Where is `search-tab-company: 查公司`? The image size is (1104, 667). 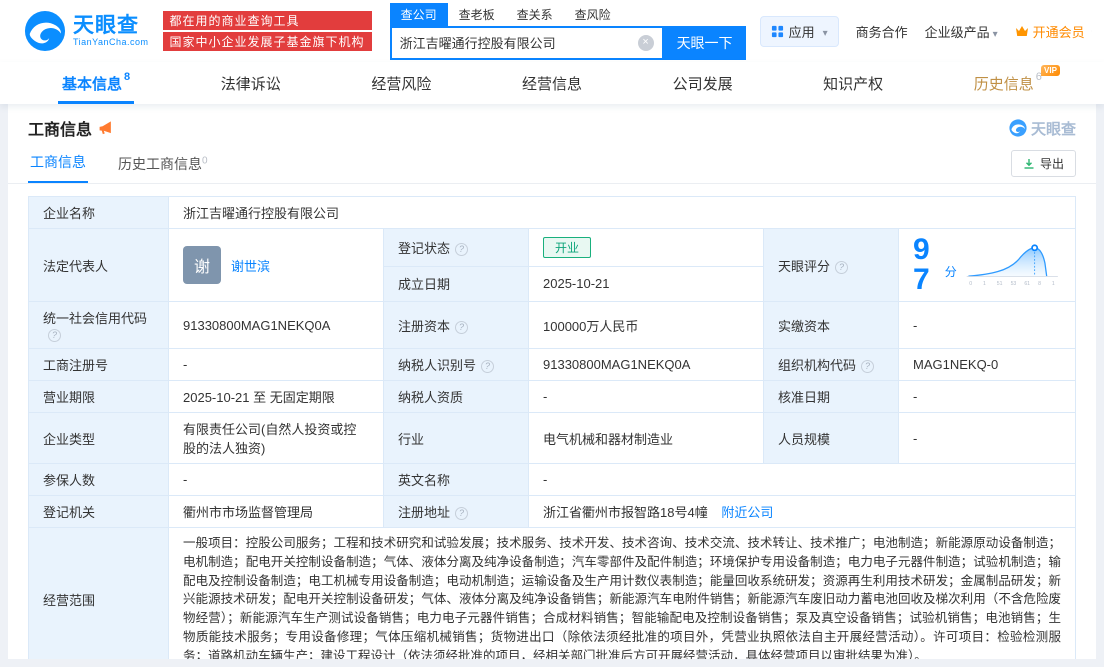 search-tab-company: 查公司 is located at coordinates (418, 14).